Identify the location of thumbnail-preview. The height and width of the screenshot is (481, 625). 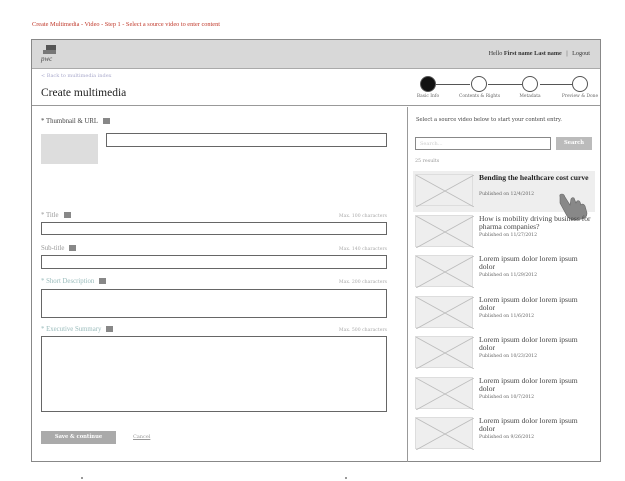
(69, 149).